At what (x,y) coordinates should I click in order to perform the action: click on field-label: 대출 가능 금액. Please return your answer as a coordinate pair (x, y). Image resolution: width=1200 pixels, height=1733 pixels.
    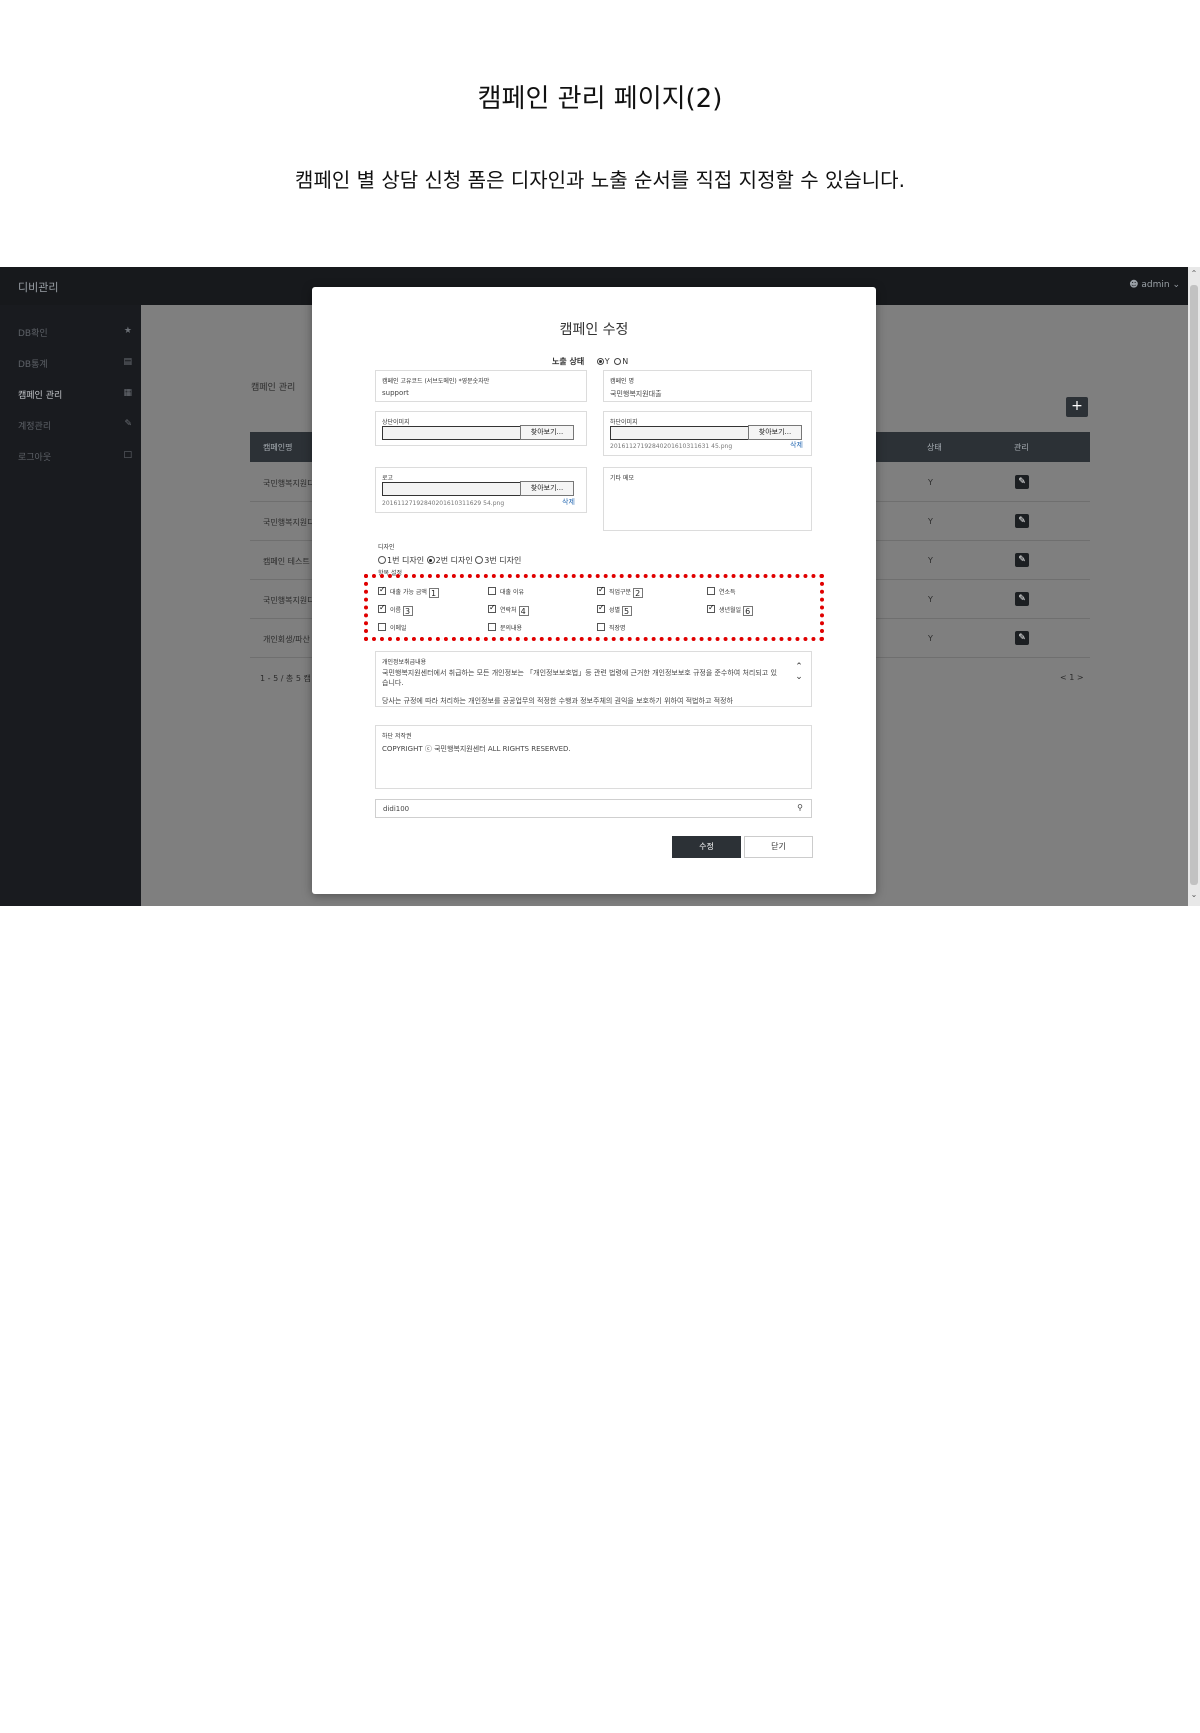
    Looking at the image, I should click on (408, 592).